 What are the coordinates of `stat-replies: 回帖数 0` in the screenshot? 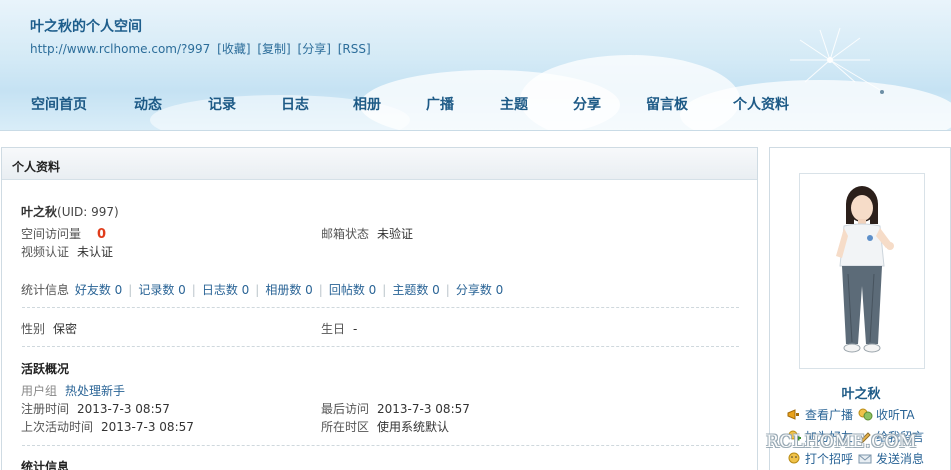 It's located at (352, 290).